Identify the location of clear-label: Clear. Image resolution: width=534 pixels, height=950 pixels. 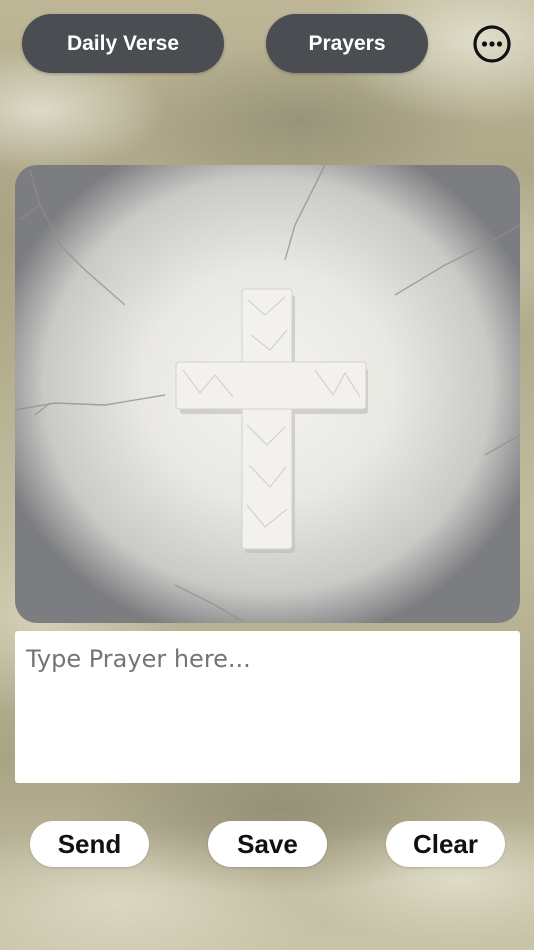
(445, 843).